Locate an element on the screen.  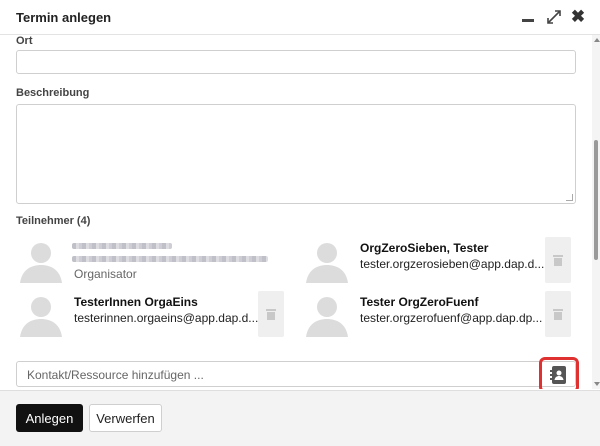
participant-role: Organisator is located at coordinates (105, 274).